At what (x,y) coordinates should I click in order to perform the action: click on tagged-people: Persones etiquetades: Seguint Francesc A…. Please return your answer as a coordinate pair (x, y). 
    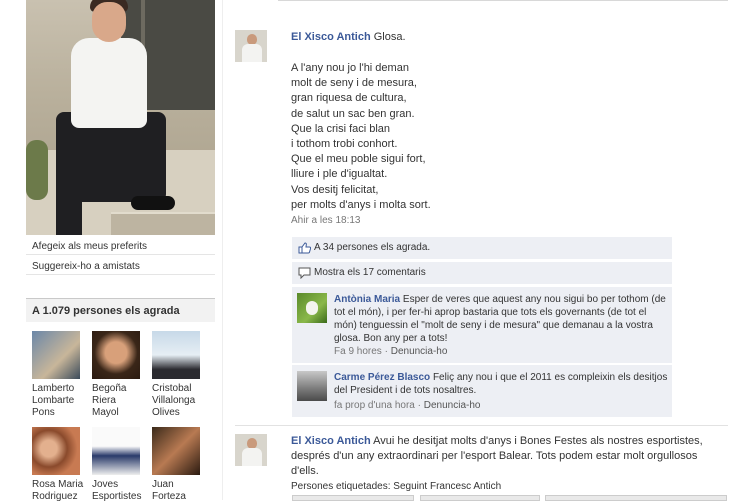
    Looking at the image, I should click on (396, 486).